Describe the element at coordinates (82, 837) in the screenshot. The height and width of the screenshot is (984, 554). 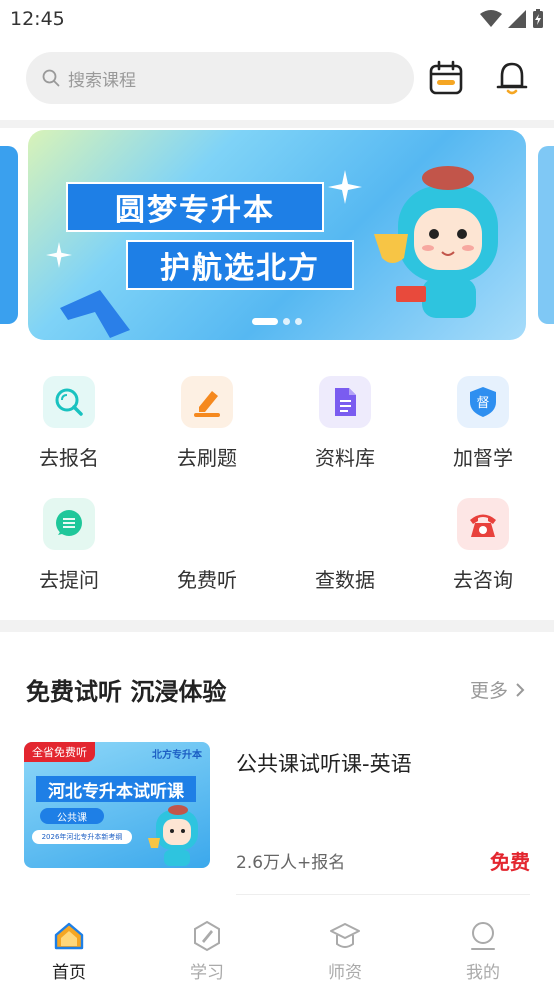
I see `thumb-subtitle: 2026年河北专升本新考纲` at that location.